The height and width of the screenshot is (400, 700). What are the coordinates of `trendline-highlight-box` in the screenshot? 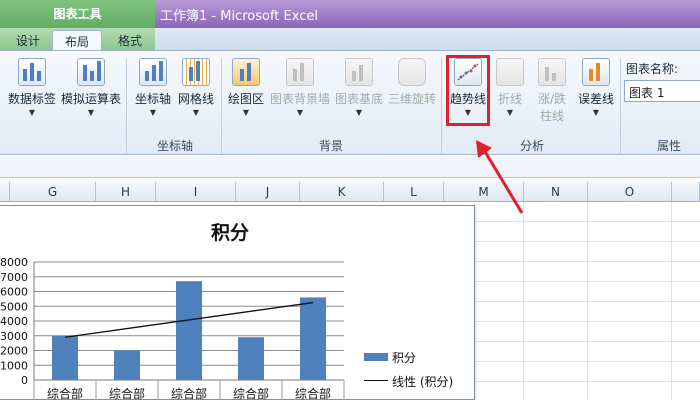 It's located at (468, 90).